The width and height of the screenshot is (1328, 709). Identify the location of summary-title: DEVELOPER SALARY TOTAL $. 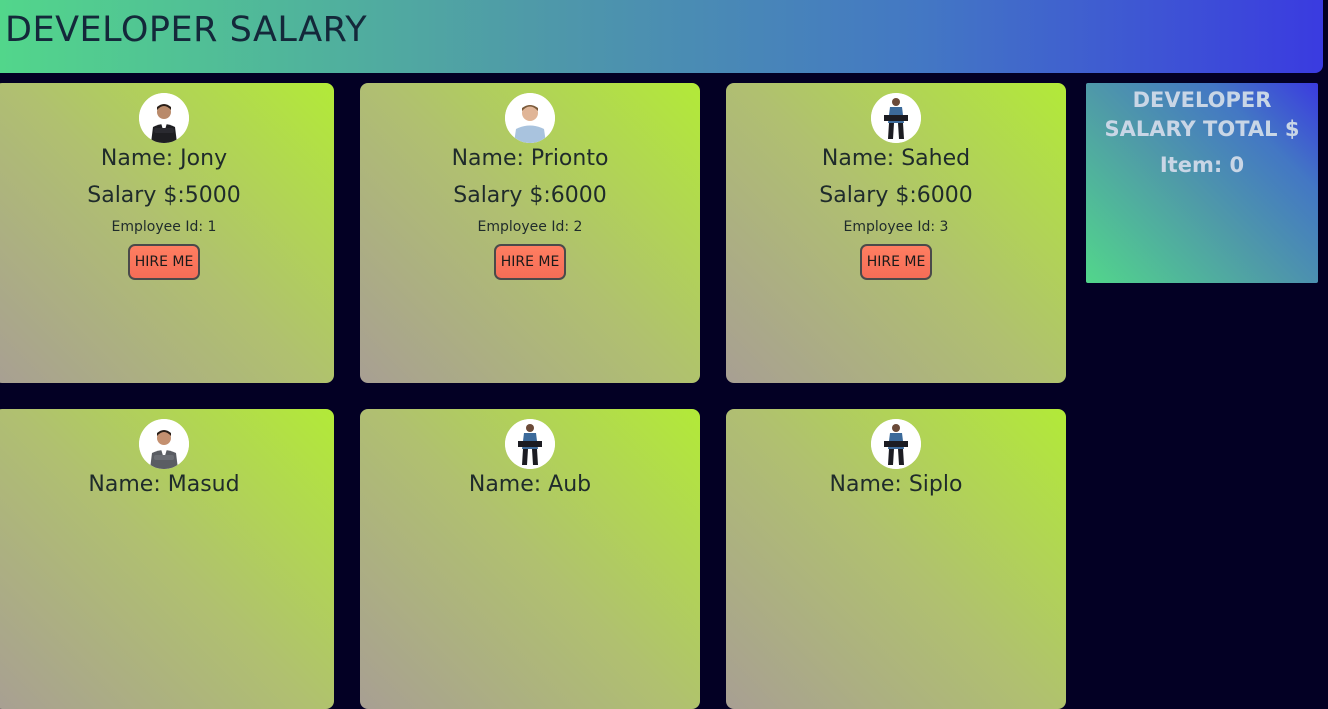
(1202, 114).